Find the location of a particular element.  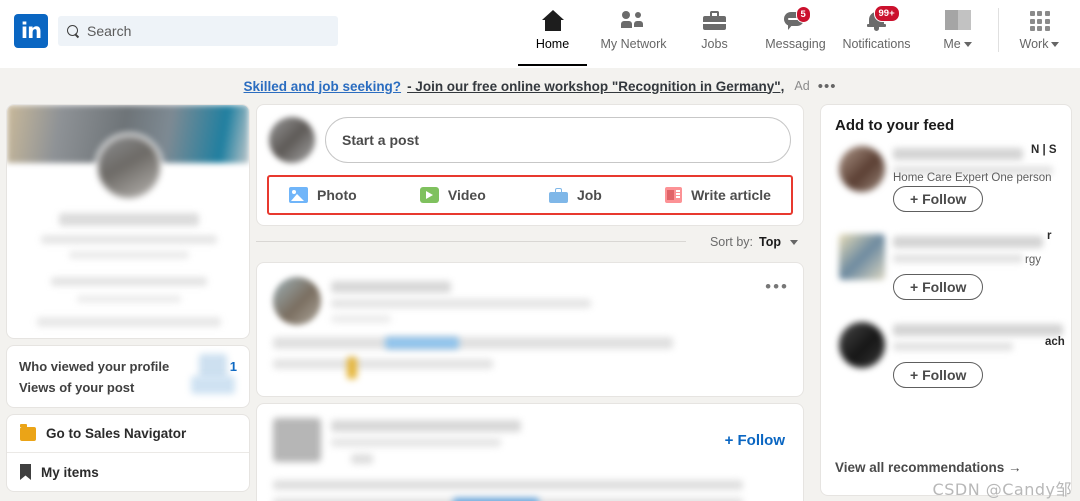

post-author-headline-blurred is located at coordinates (461, 303).